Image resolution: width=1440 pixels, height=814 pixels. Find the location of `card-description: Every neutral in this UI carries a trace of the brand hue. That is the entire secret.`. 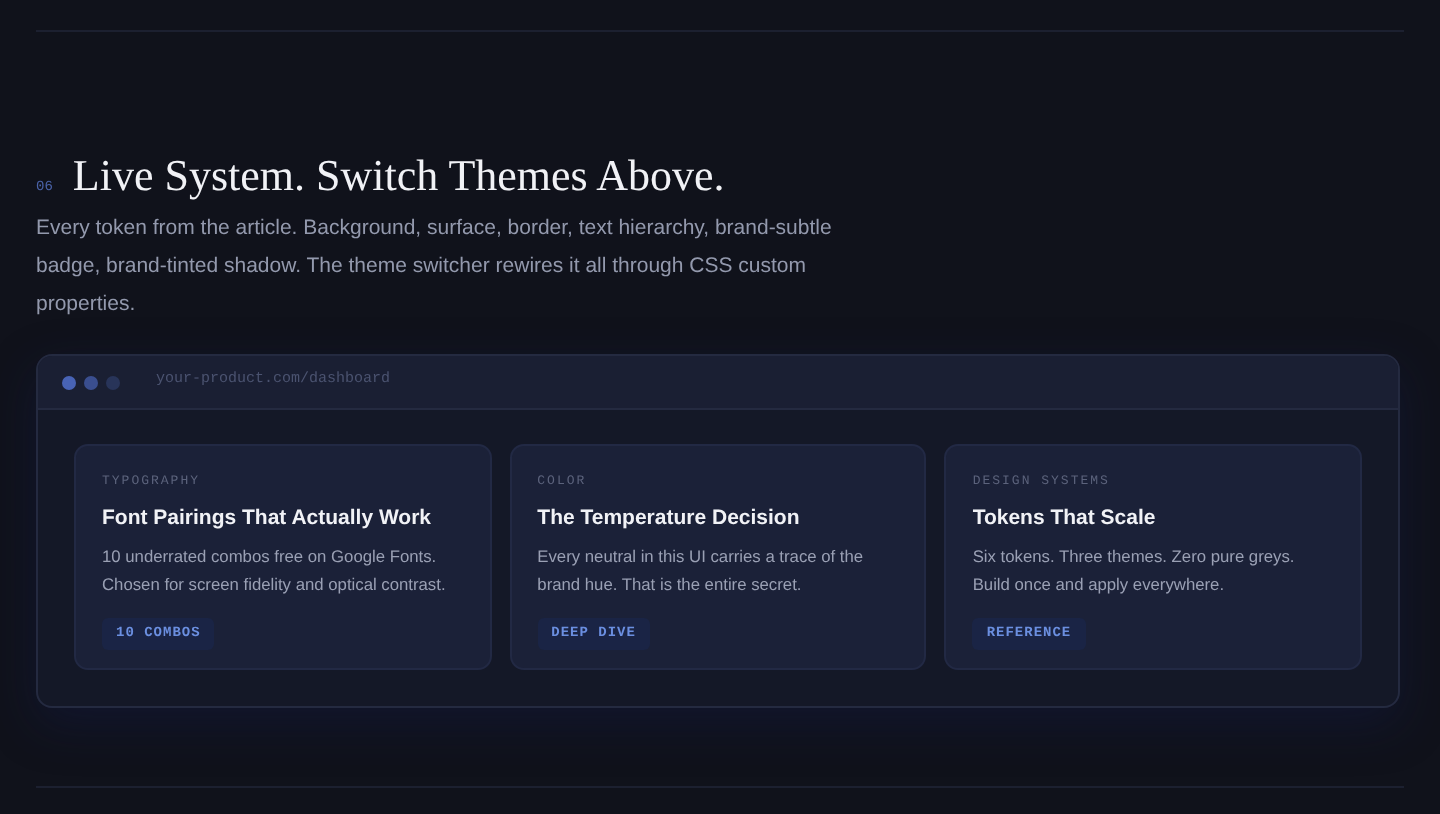

card-description: Every neutral in this UI carries a trace of the brand hue. That is the entire secret. is located at coordinates (701, 570).